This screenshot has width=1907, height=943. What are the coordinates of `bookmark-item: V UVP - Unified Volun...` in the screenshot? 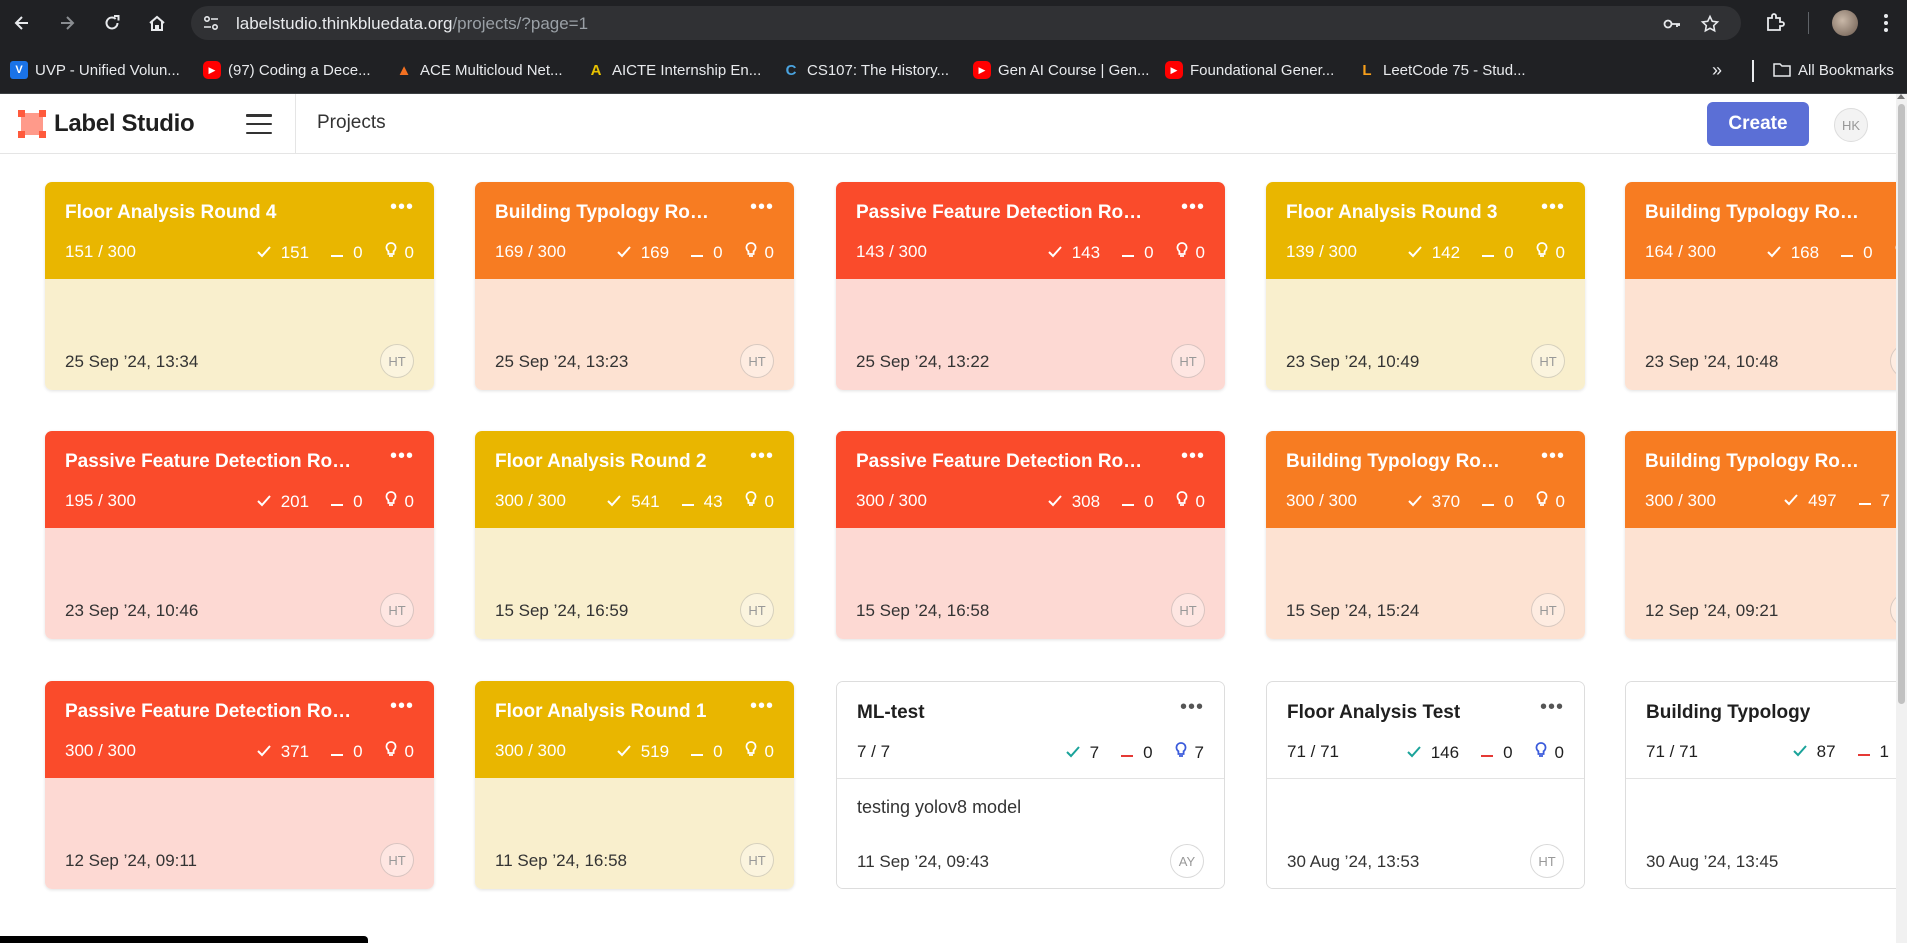 It's located at (95, 70).